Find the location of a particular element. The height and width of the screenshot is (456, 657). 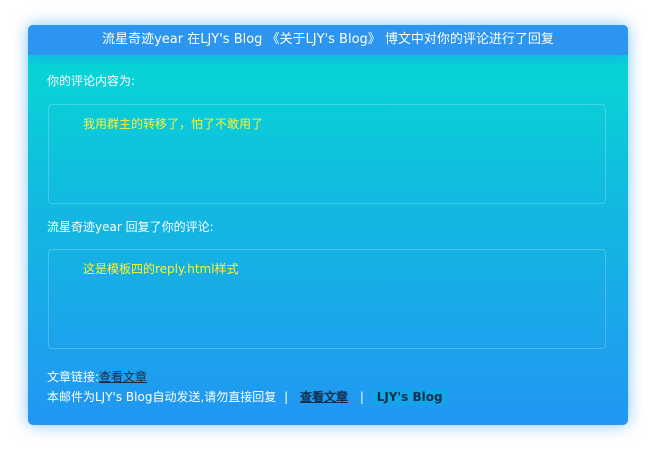

article-link: 查看文章 is located at coordinates (123, 377).